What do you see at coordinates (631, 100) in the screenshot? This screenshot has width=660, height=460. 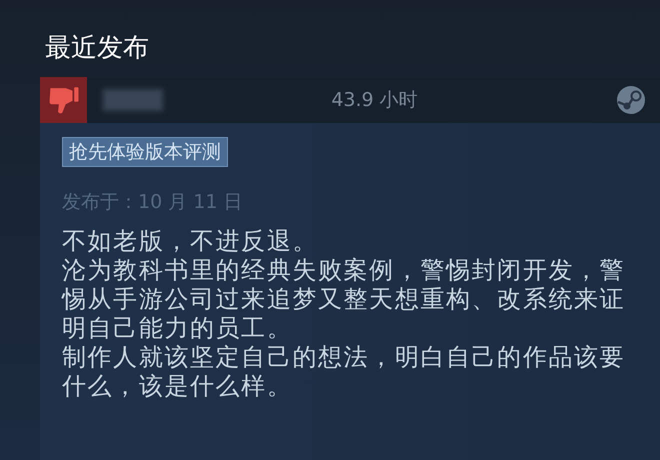 I see `steam-logo-icon` at bounding box center [631, 100].